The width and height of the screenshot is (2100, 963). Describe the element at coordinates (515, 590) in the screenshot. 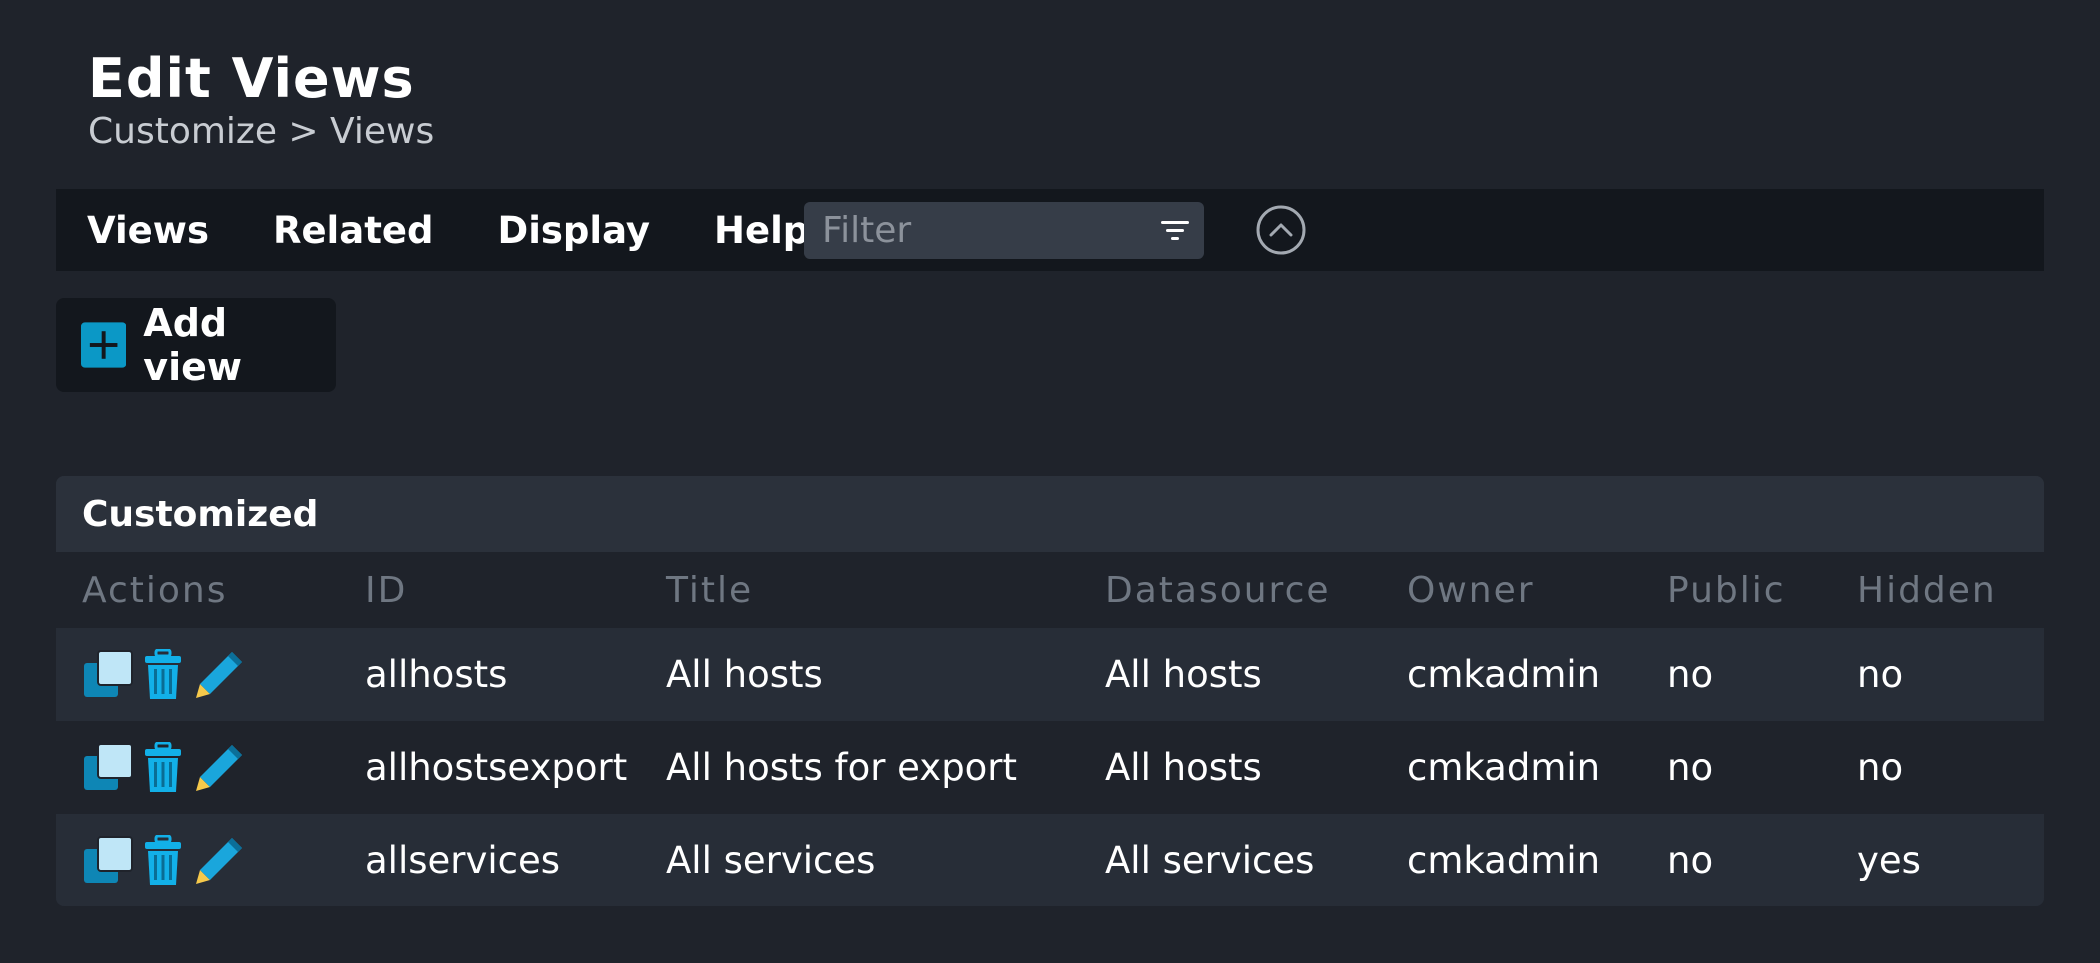

I see `column-header-id: ID` at that location.